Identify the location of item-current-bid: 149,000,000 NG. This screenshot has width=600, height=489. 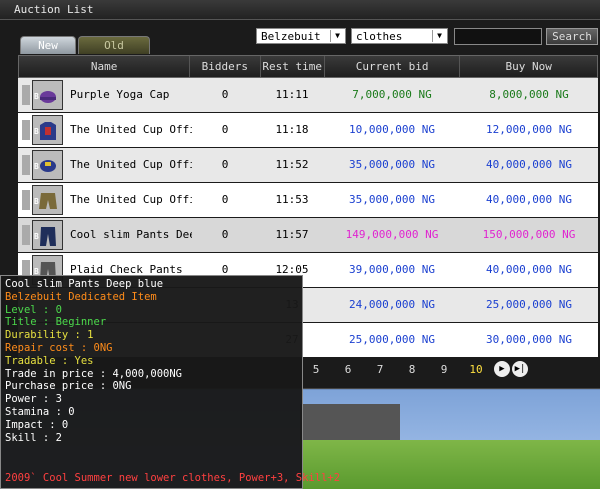
(392, 234).